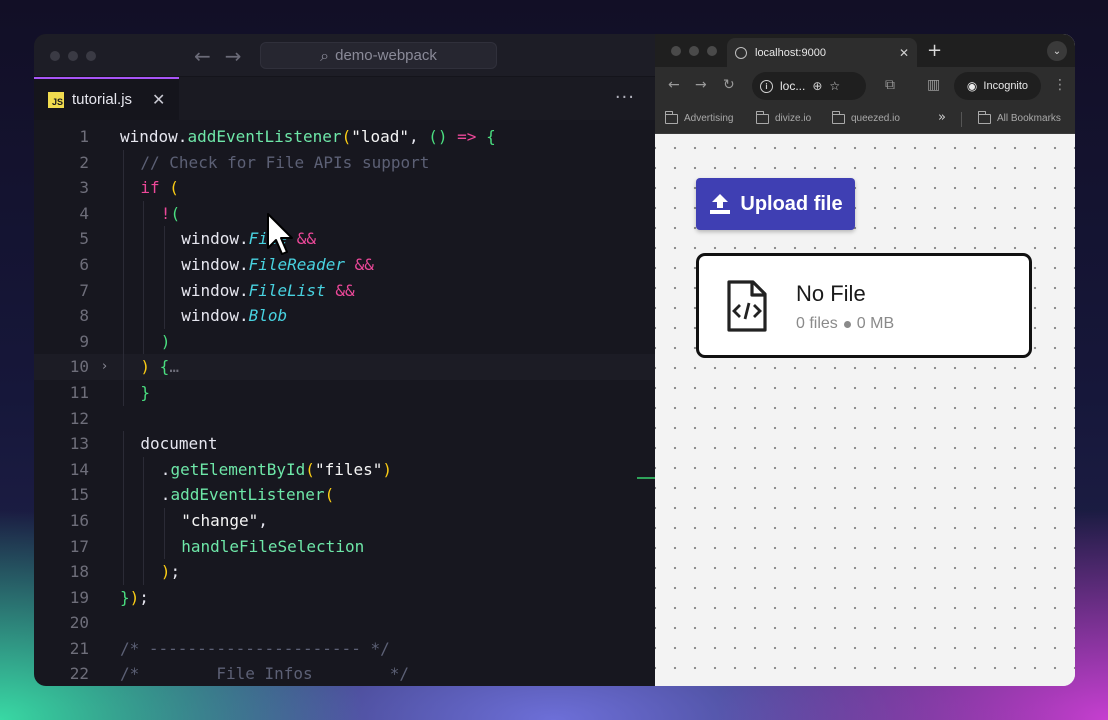 This screenshot has width=1108, height=720. What do you see at coordinates (344, 419) in the screenshot?
I see `code-line: 12` at bounding box center [344, 419].